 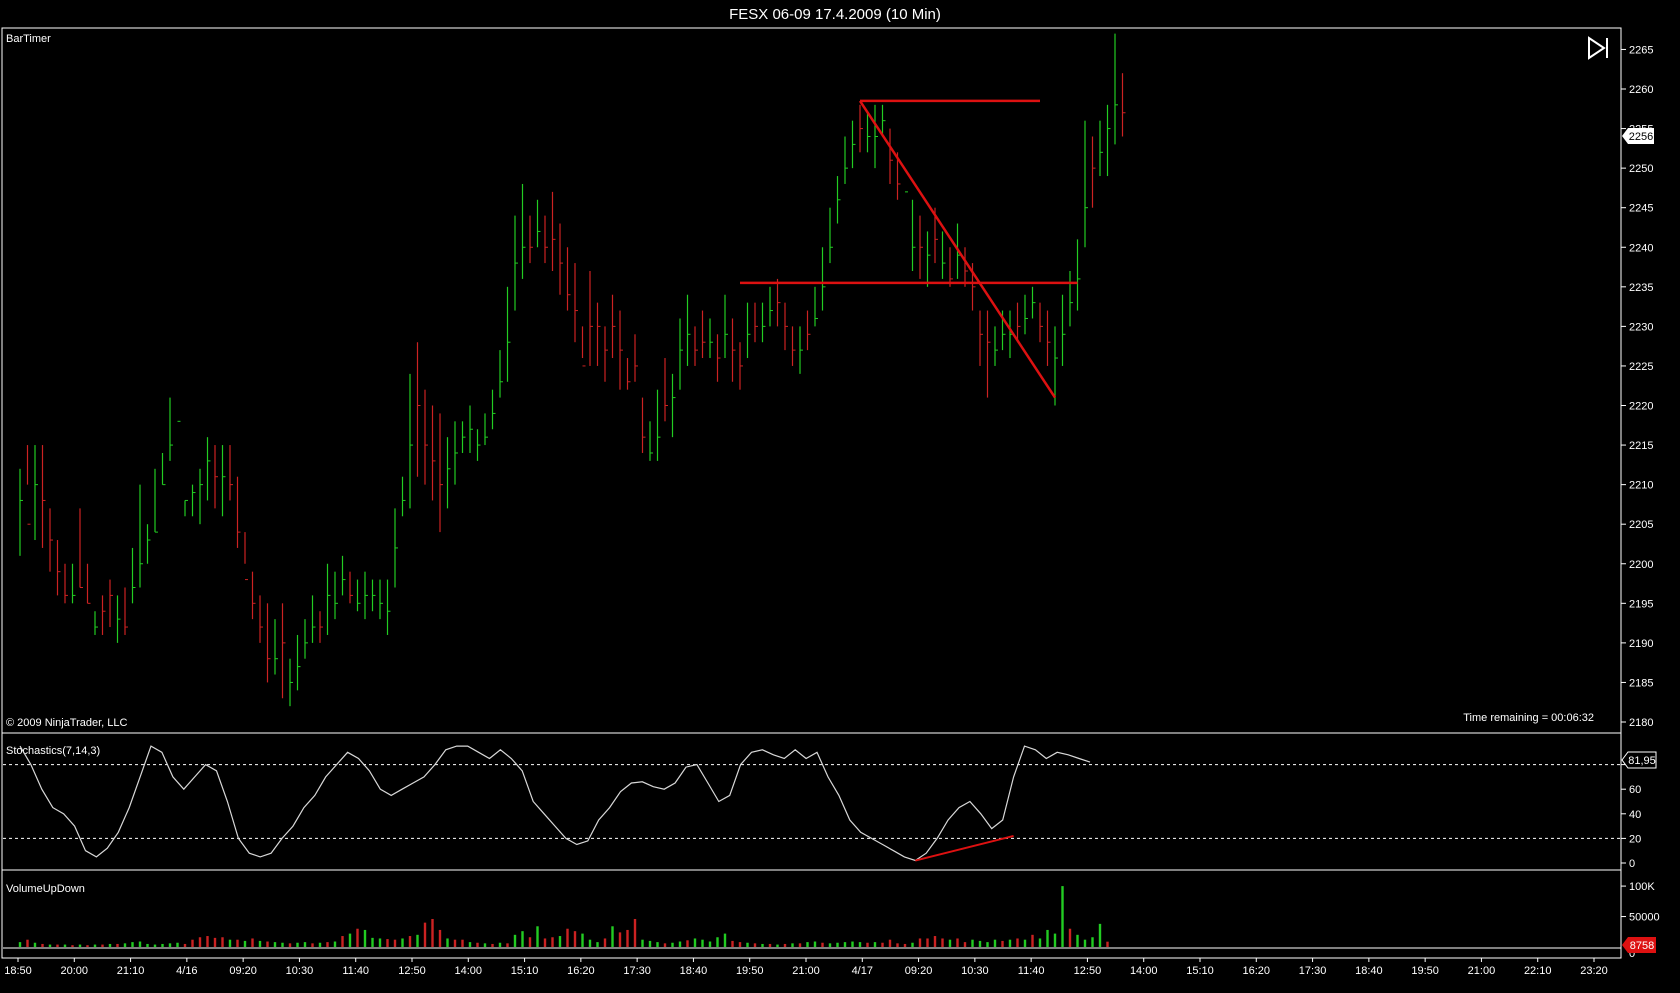 What do you see at coordinates (812, 801) in the screenshot?
I see `stoch-reference-lines` at bounding box center [812, 801].